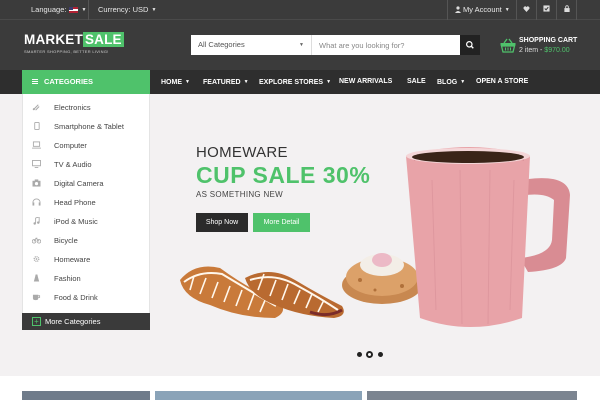 The height and width of the screenshot is (400, 600). Describe the element at coordinates (89, 126) in the screenshot. I see `sidebar-label: Smartphone & Tablet` at that location.